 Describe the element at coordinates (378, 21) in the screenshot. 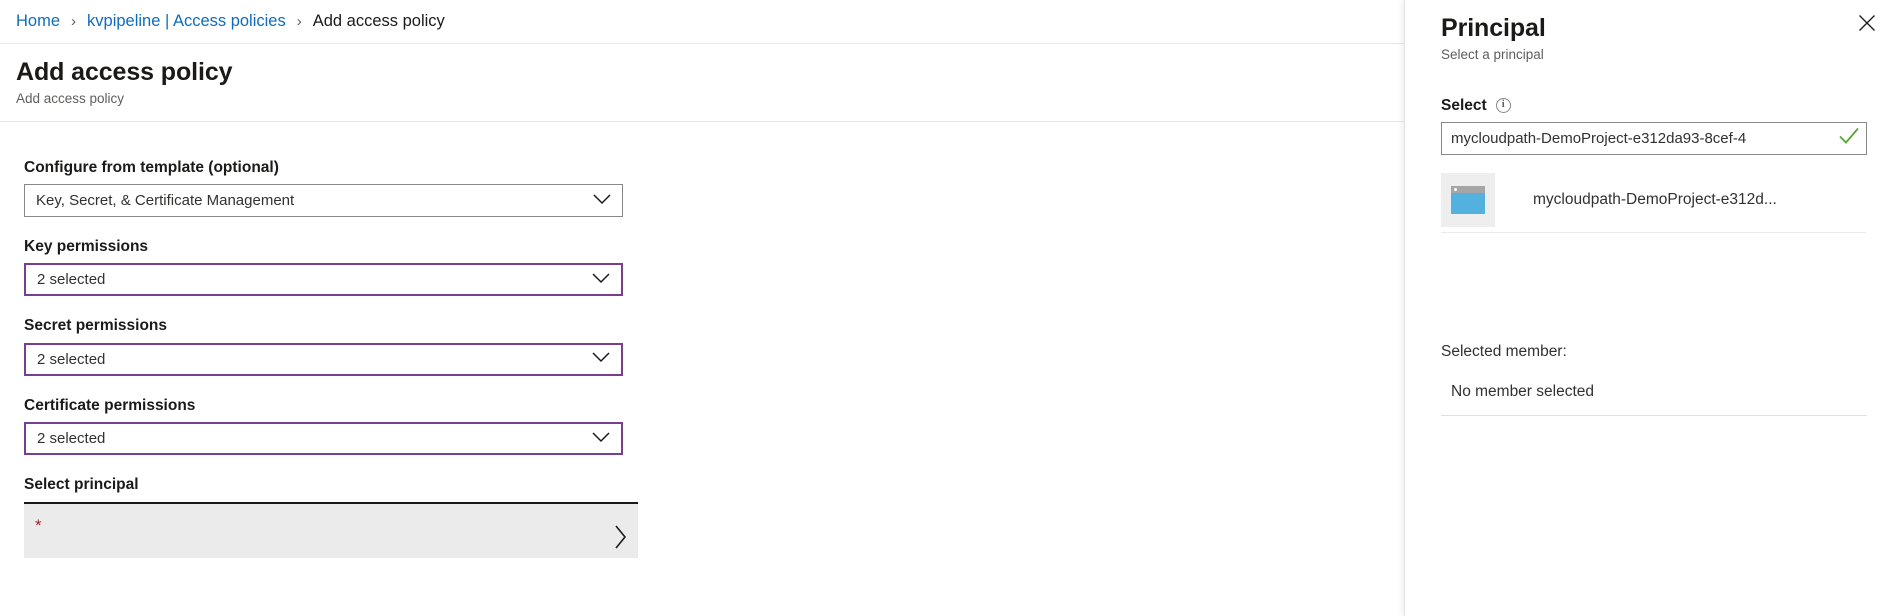

I see `breadcrumb-item-add-access-policy: Add access policy` at that location.